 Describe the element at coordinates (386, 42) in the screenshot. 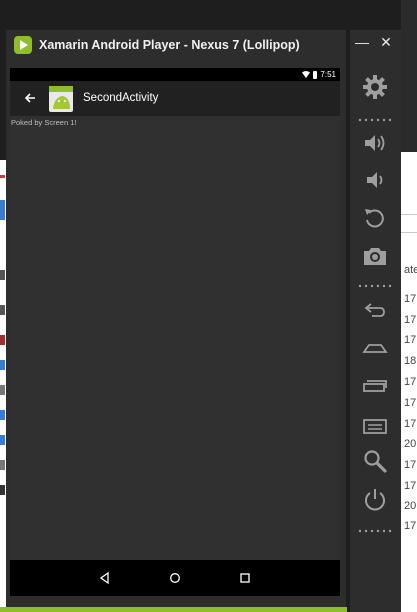

I see `close-button: ✕` at that location.